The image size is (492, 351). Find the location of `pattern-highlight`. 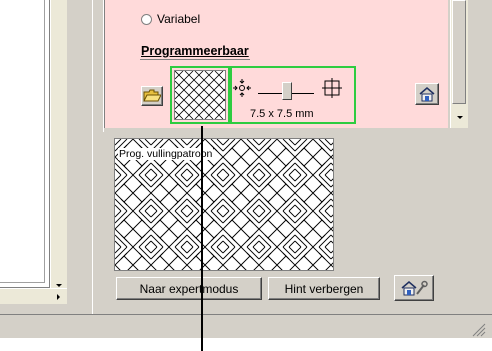

pattern-highlight is located at coordinates (200, 95).